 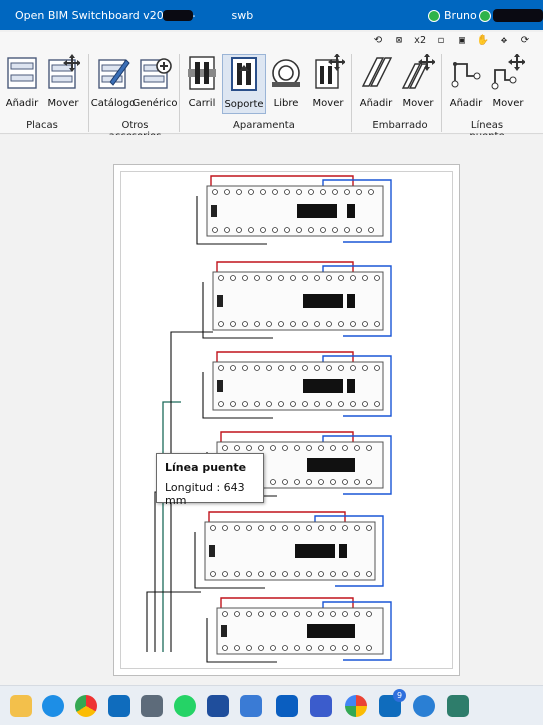 I want to click on busbar-add-button: Añadir, so click(x=376, y=84).